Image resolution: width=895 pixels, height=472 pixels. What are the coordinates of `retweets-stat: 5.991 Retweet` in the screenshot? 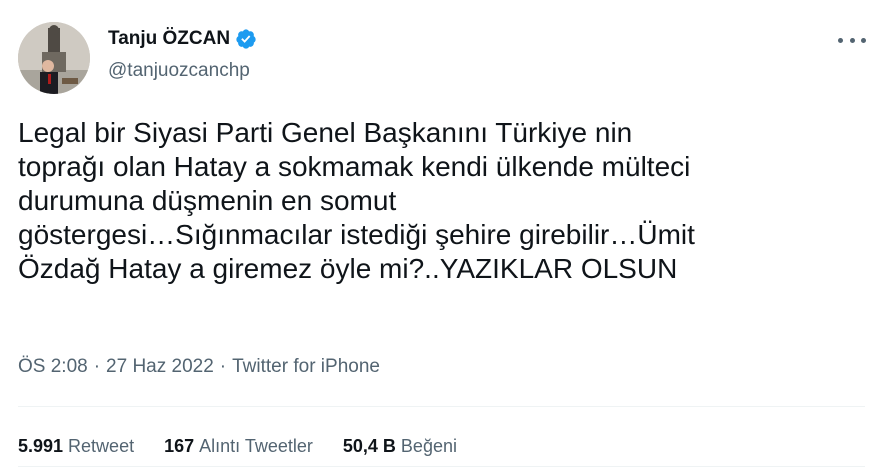 It's located at (76, 446).